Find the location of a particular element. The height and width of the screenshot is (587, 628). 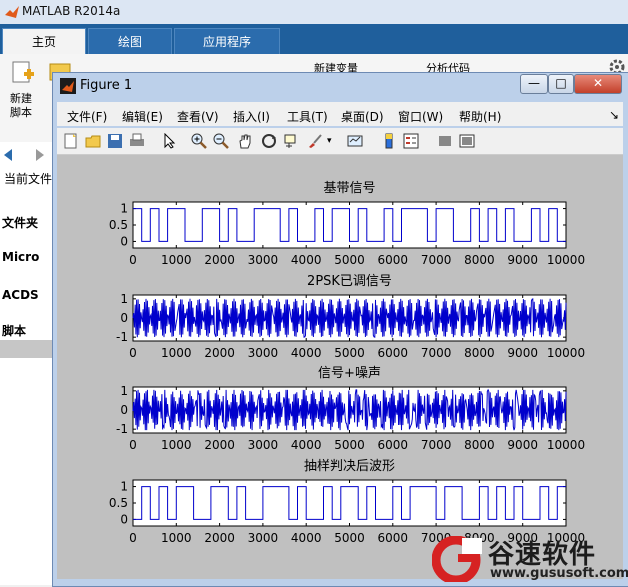

pan-icon is located at coordinates (245, 141).